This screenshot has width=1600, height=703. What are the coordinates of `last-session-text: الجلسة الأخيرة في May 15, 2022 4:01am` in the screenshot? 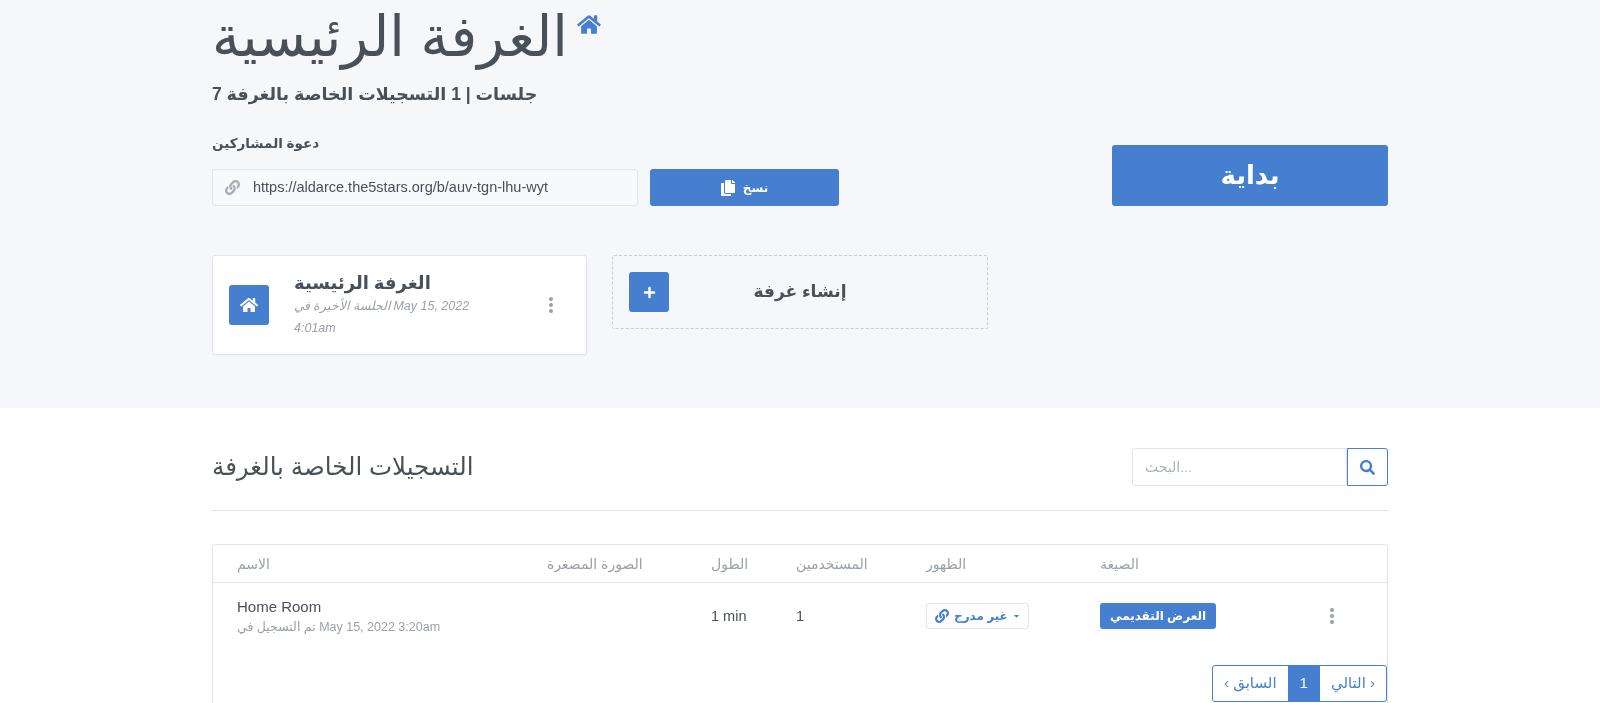 It's located at (382, 317).